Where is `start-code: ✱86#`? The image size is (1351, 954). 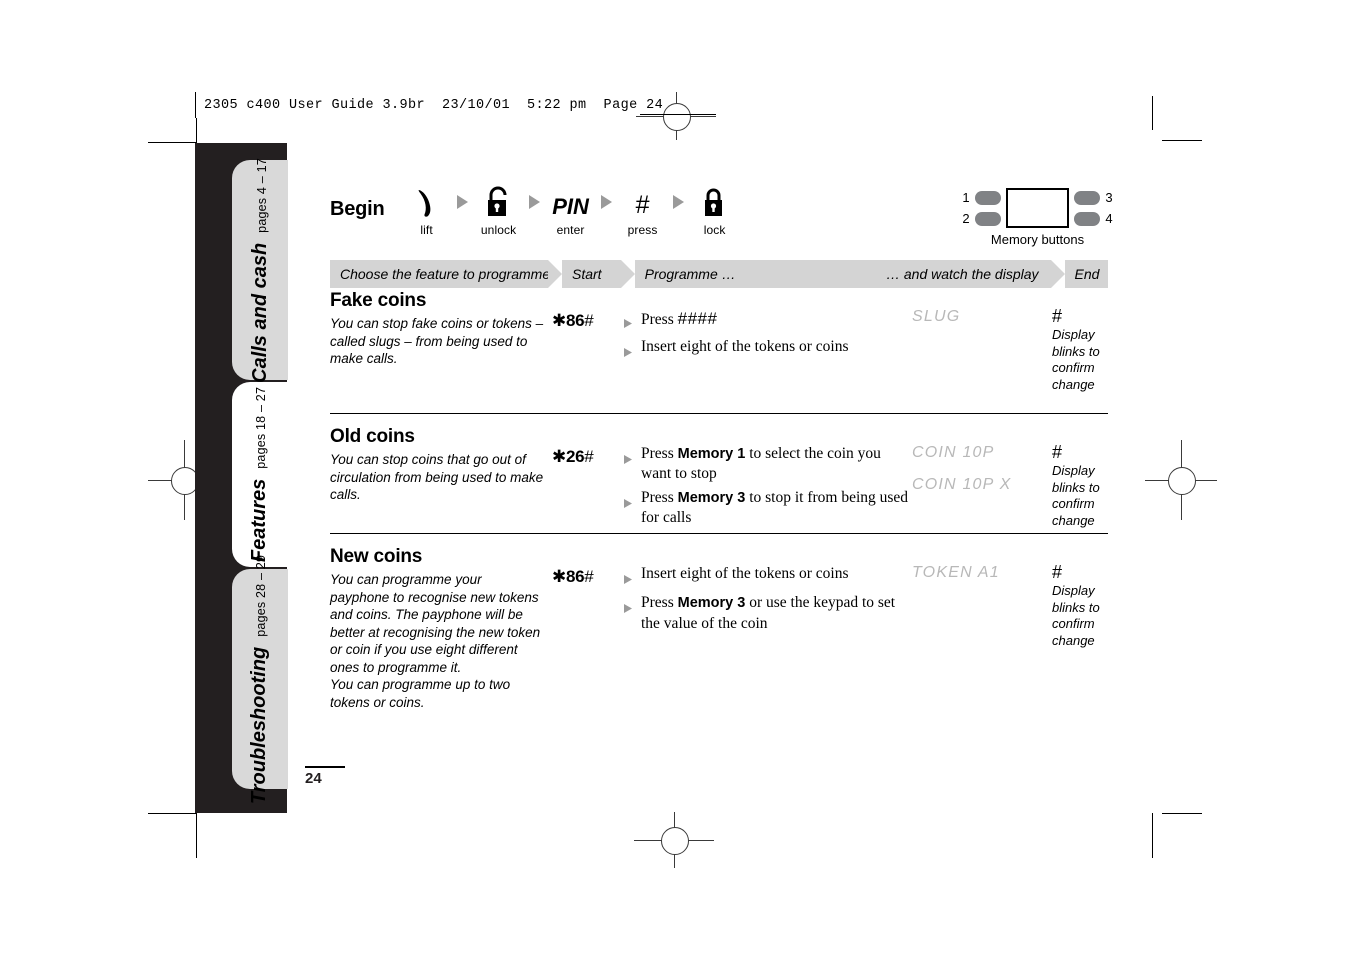 start-code: ✱86# is located at coordinates (573, 576).